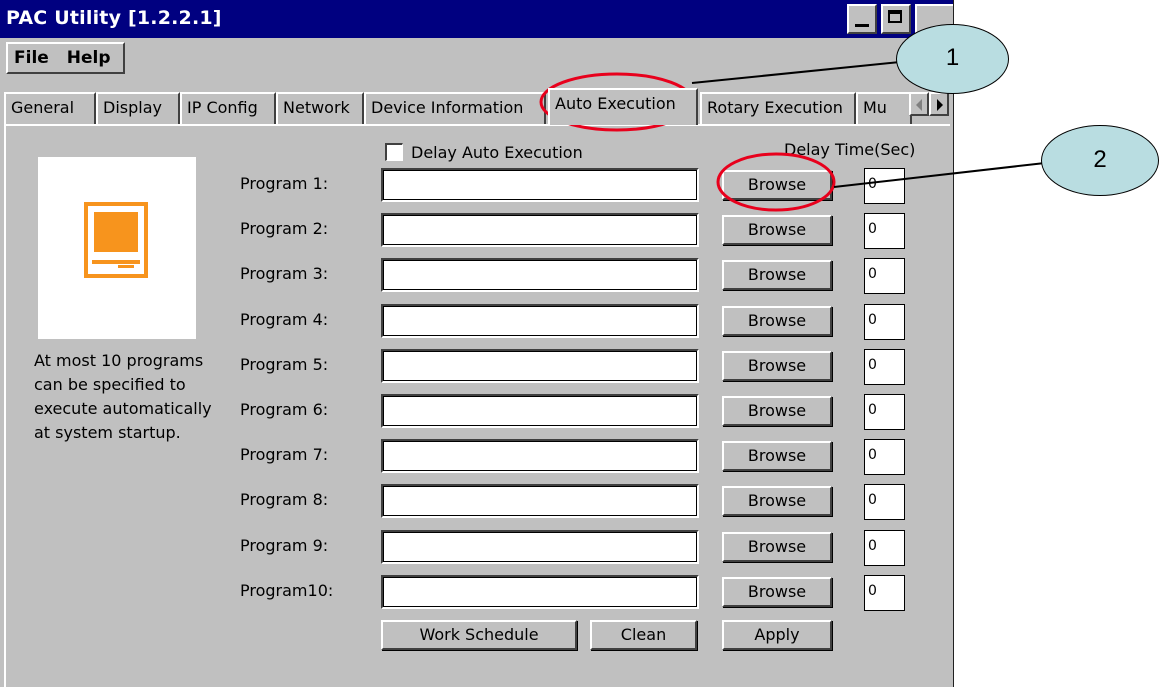  Describe the element at coordinates (1100, 160) in the screenshot. I see `callout-2: 2` at that location.